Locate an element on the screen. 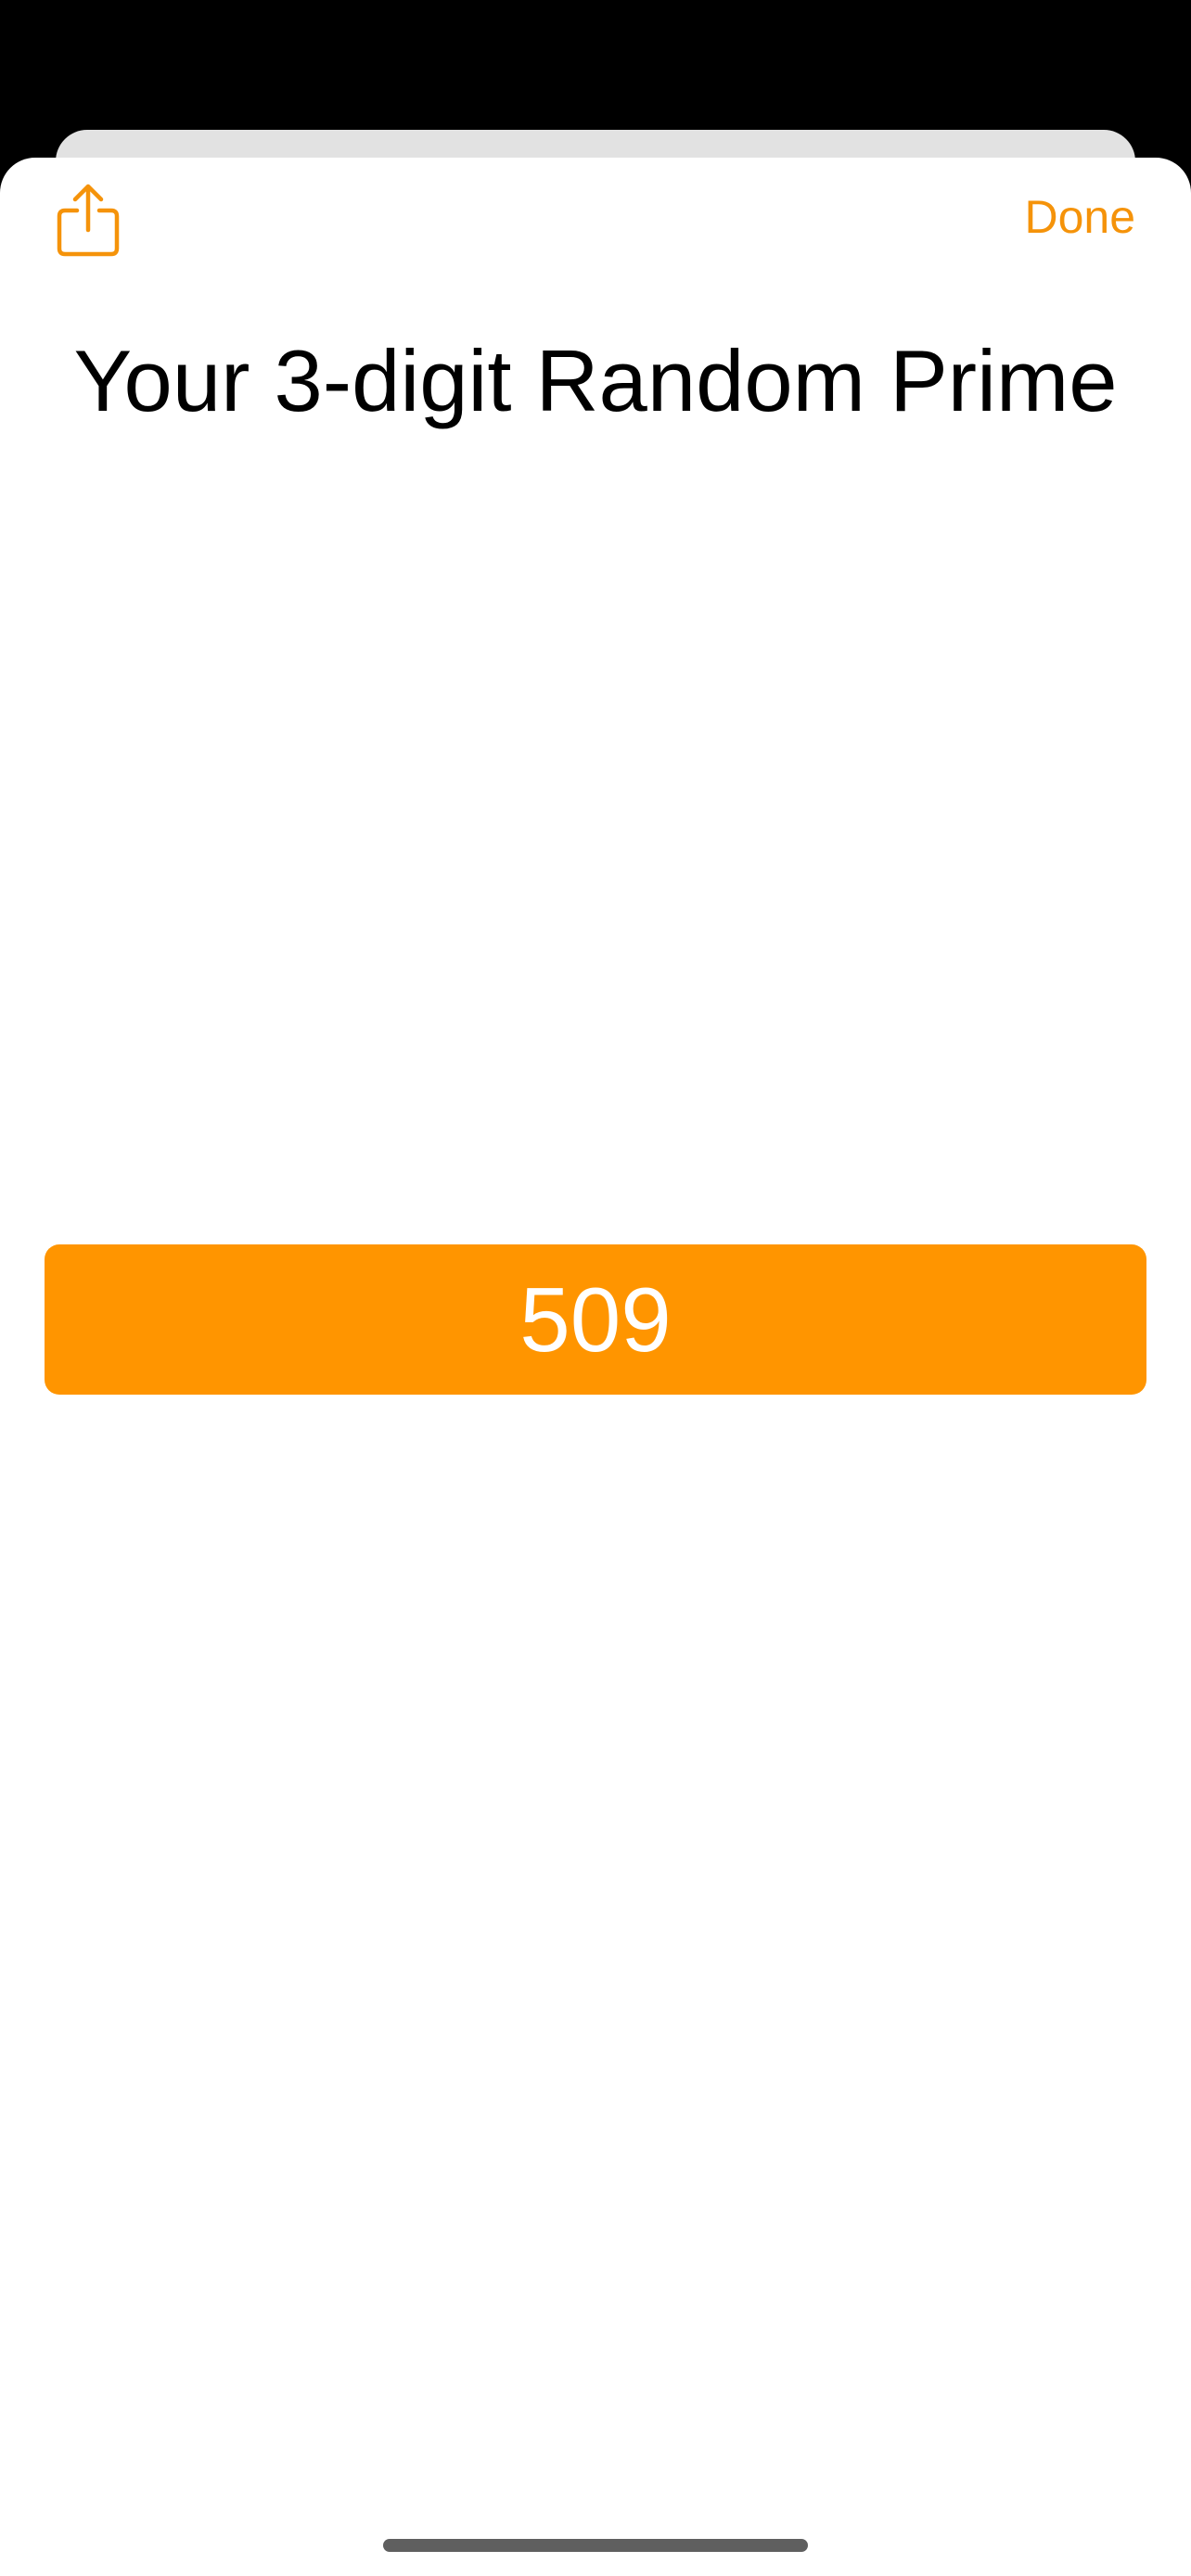  share-button is located at coordinates (88, 221).